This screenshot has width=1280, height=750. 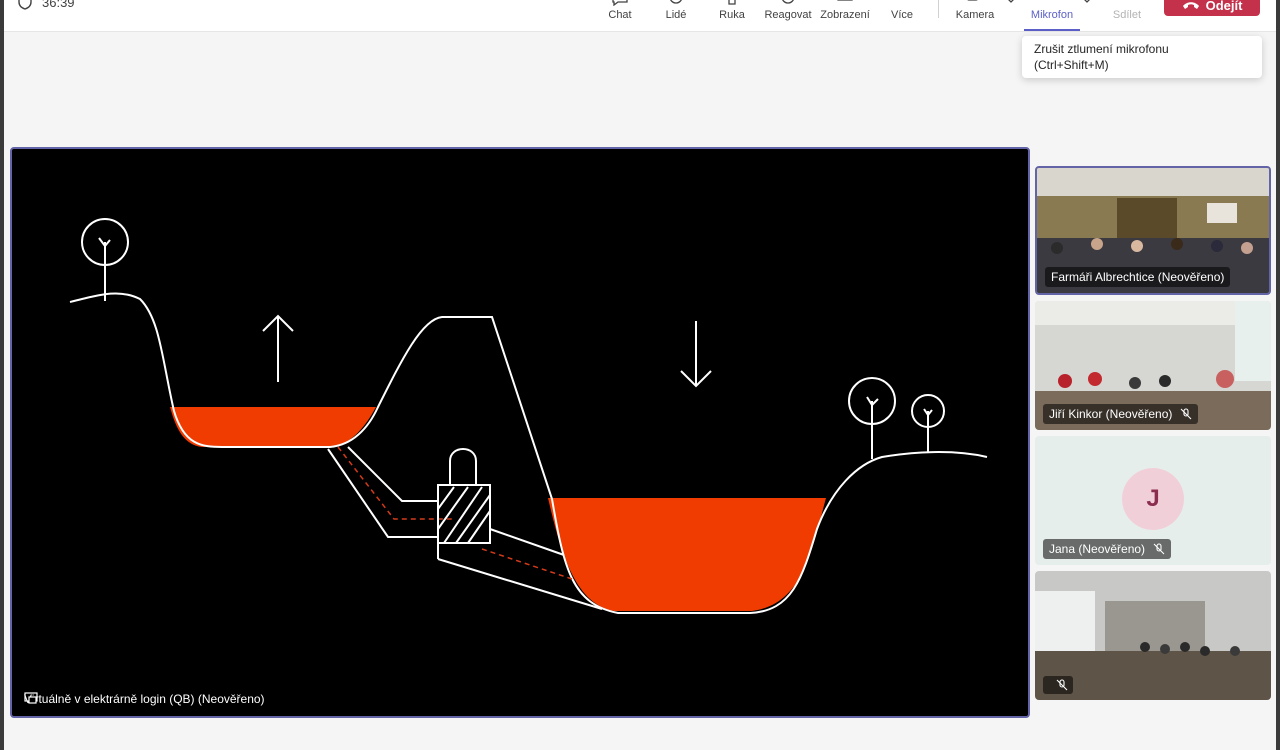 What do you see at coordinates (1153, 365) in the screenshot?
I see `participant-tile-kinkor: Jiří Kinkor (Neověřeno)` at bounding box center [1153, 365].